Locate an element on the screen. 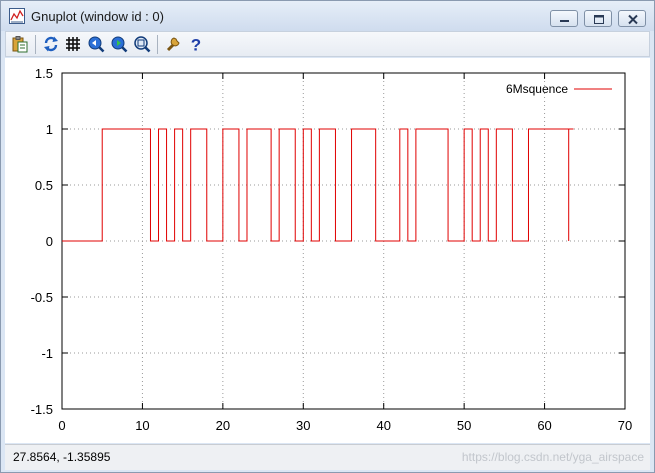 The height and width of the screenshot is (473, 655). y-tick-label: 0 is located at coordinates (49, 241).